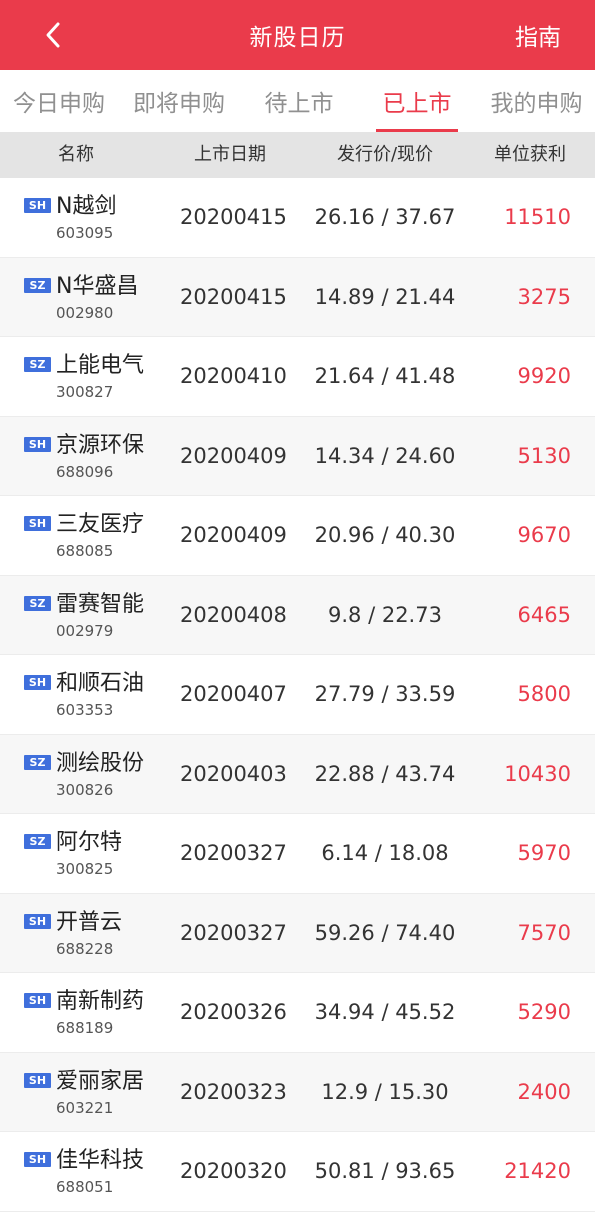 The width and height of the screenshot is (595, 1212). Describe the element at coordinates (385, 1171) in the screenshot. I see `issue-current-price: 50.81 / 93.65` at that location.